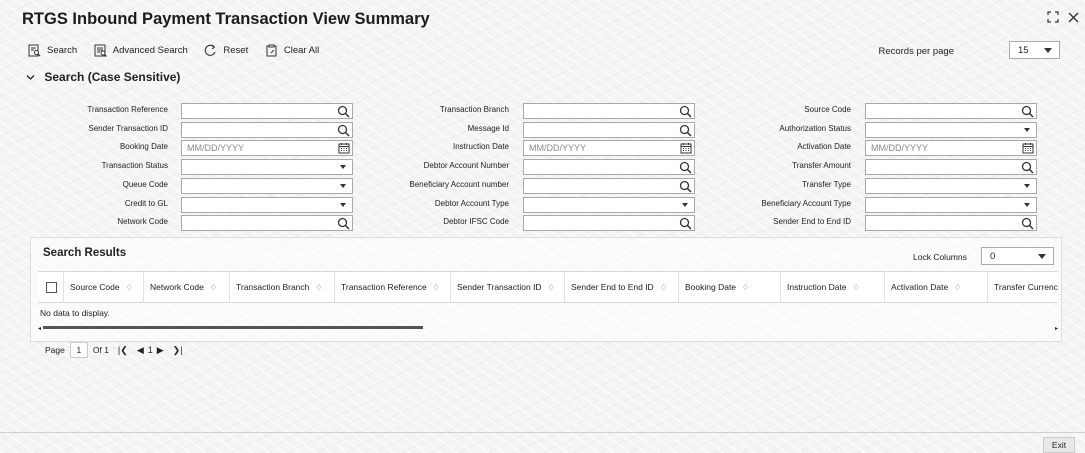  I want to click on exit-button: Exit, so click(1059, 445).